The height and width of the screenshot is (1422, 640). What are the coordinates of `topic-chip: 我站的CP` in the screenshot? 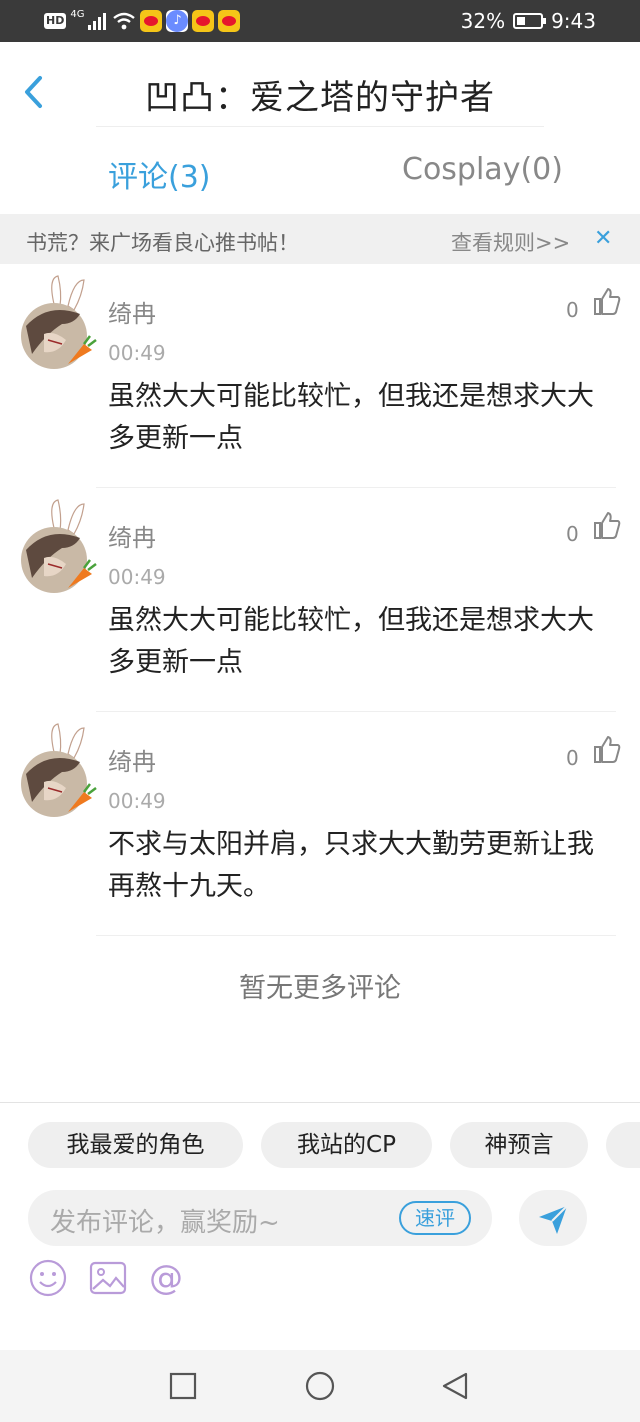 It's located at (346, 1145).